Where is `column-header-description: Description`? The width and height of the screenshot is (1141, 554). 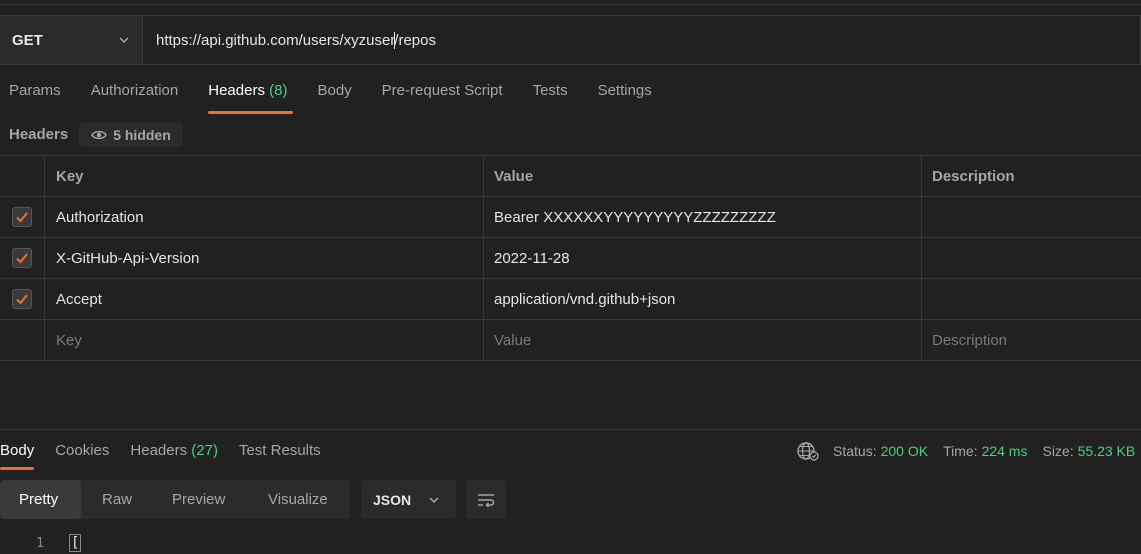
column-header-description: Description is located at coordinates (973, 176).